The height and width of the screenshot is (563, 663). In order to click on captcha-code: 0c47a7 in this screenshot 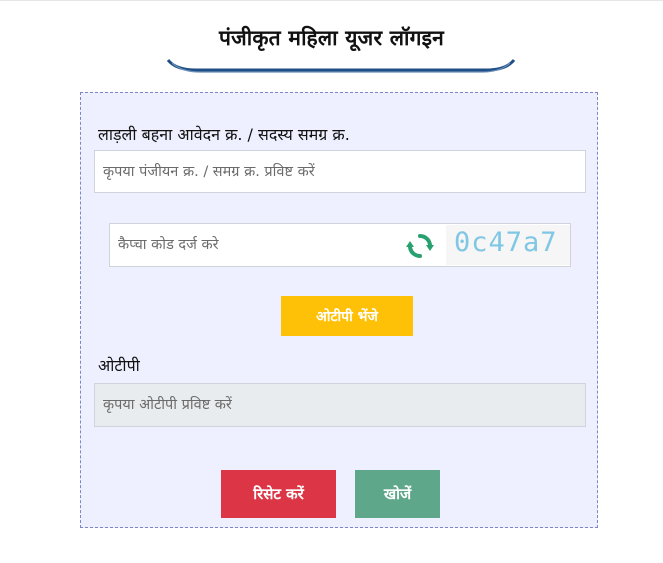, I will do `click(506, 242)`.